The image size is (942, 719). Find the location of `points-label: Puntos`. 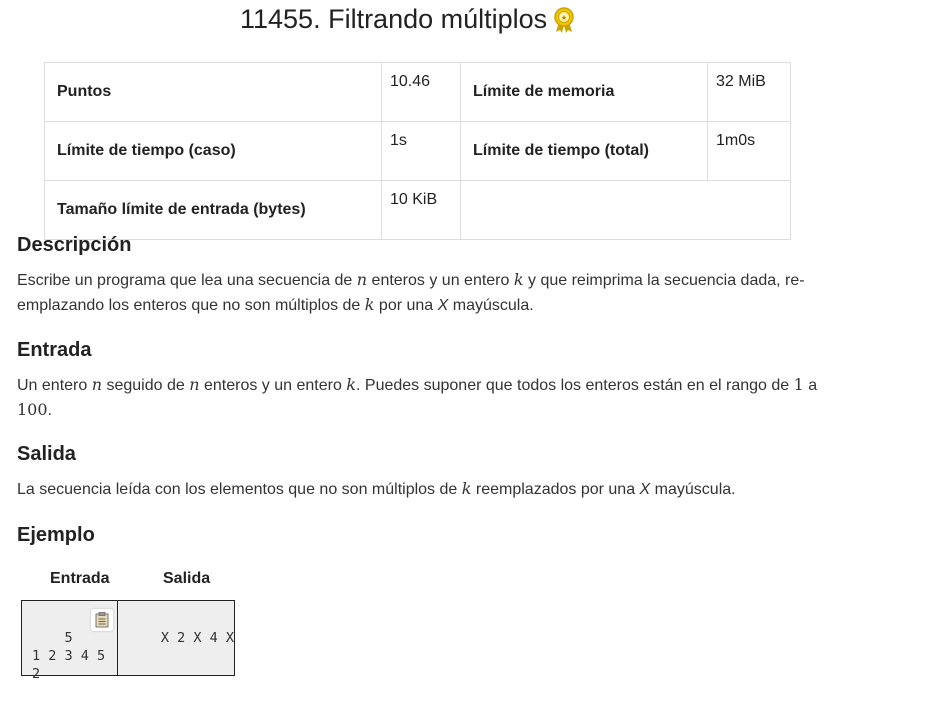

points-label: Puntos is located at coordinates (213, 92).